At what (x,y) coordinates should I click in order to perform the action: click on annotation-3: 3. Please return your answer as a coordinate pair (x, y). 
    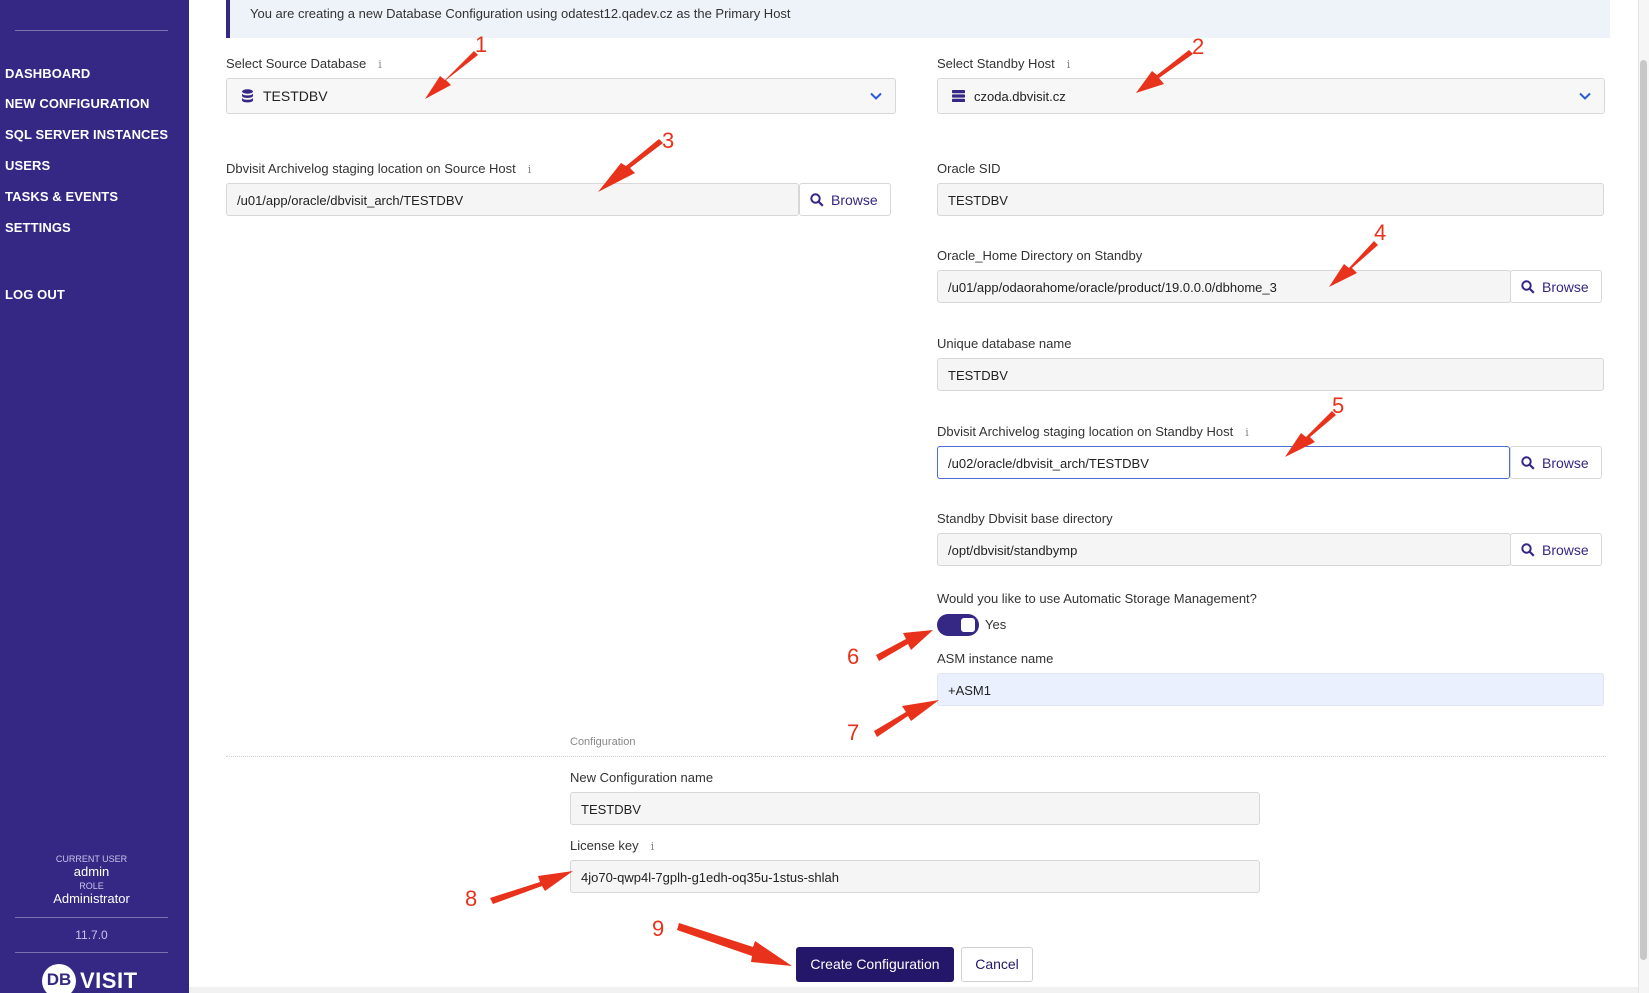
    Looking at the image, I should click on (668, 140).